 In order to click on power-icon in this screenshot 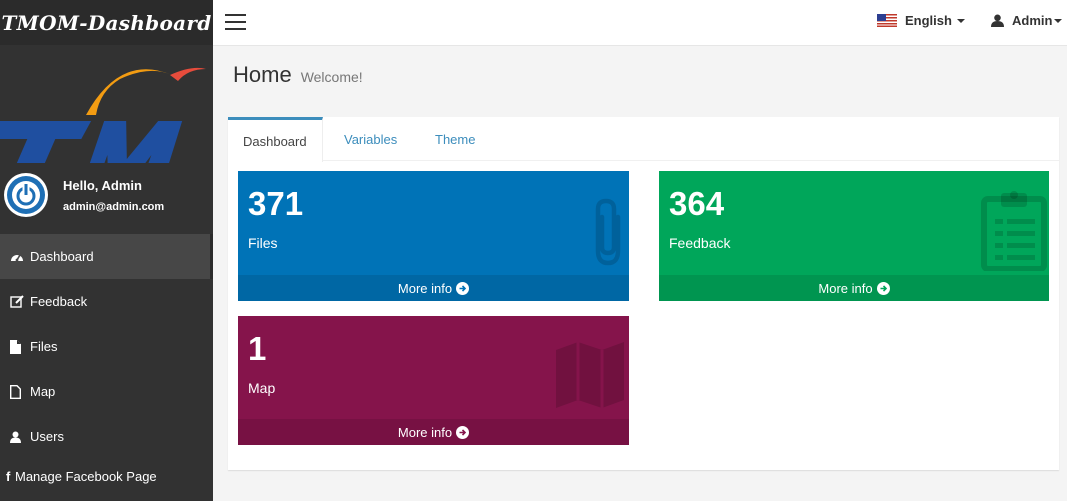, I will do `click(26, 195)`.